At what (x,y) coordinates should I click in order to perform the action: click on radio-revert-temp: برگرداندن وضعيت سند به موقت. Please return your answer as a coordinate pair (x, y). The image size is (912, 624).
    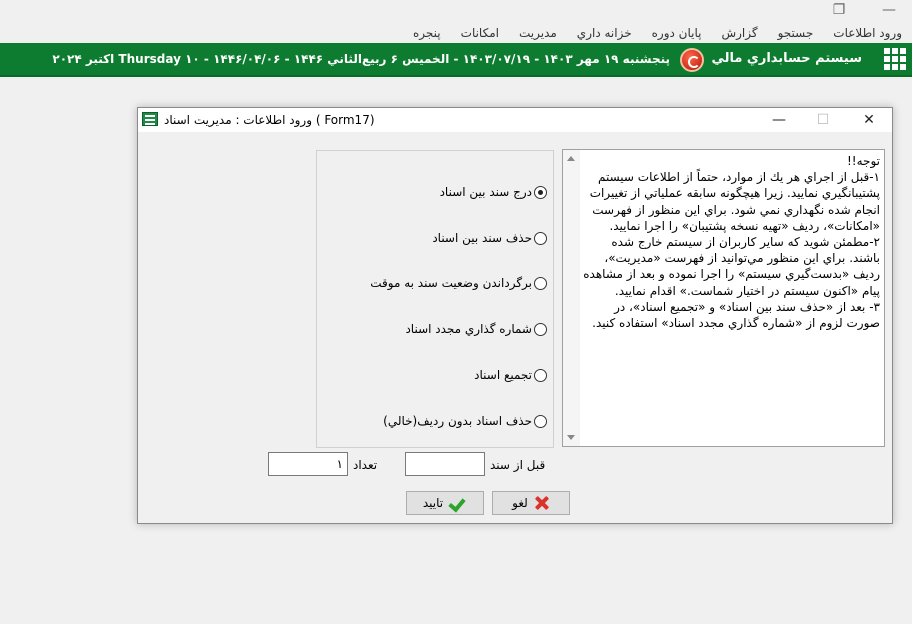
    Looking at the image, I should click on (458, 283).